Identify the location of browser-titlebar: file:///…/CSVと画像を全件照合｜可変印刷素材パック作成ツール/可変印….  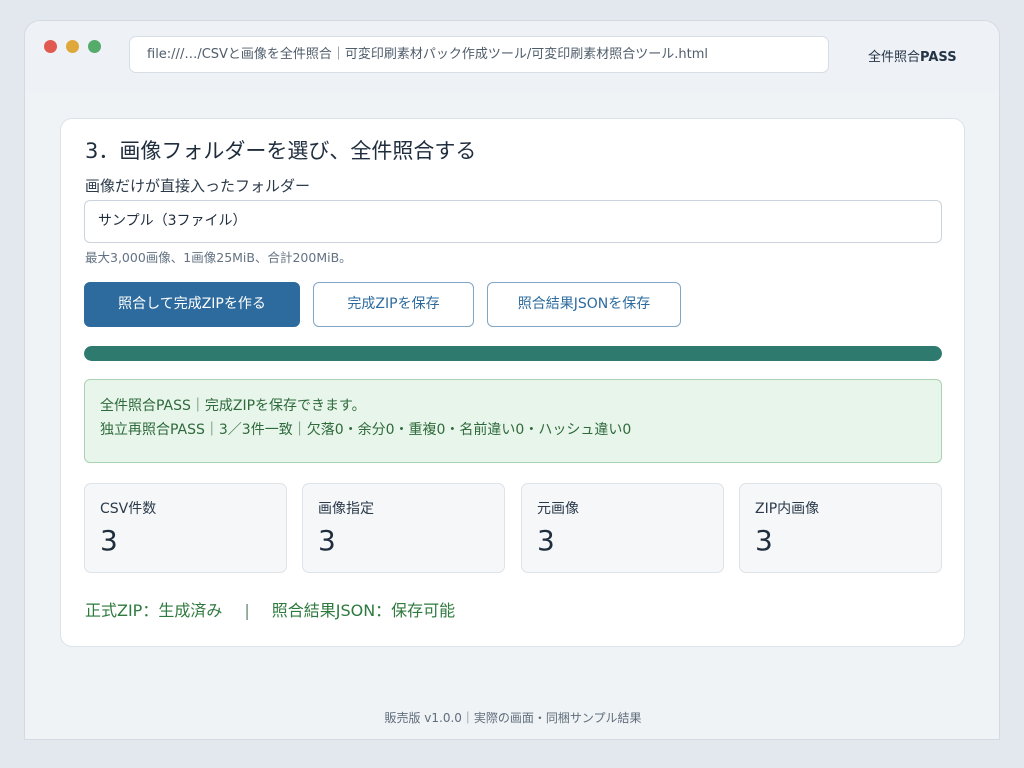
(512, 57).